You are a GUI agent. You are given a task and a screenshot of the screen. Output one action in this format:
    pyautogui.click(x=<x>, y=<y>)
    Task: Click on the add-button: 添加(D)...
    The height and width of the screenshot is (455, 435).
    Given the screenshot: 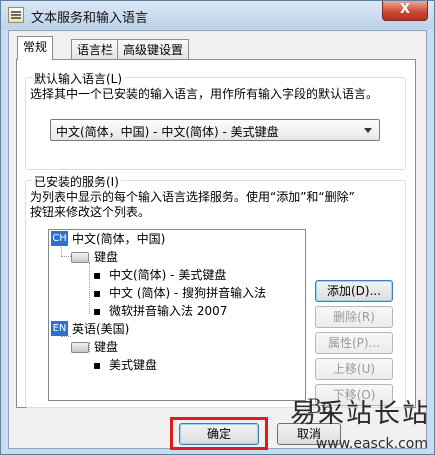 What is the action you would take?
    pyautogui.click(x=354, y=291)
    